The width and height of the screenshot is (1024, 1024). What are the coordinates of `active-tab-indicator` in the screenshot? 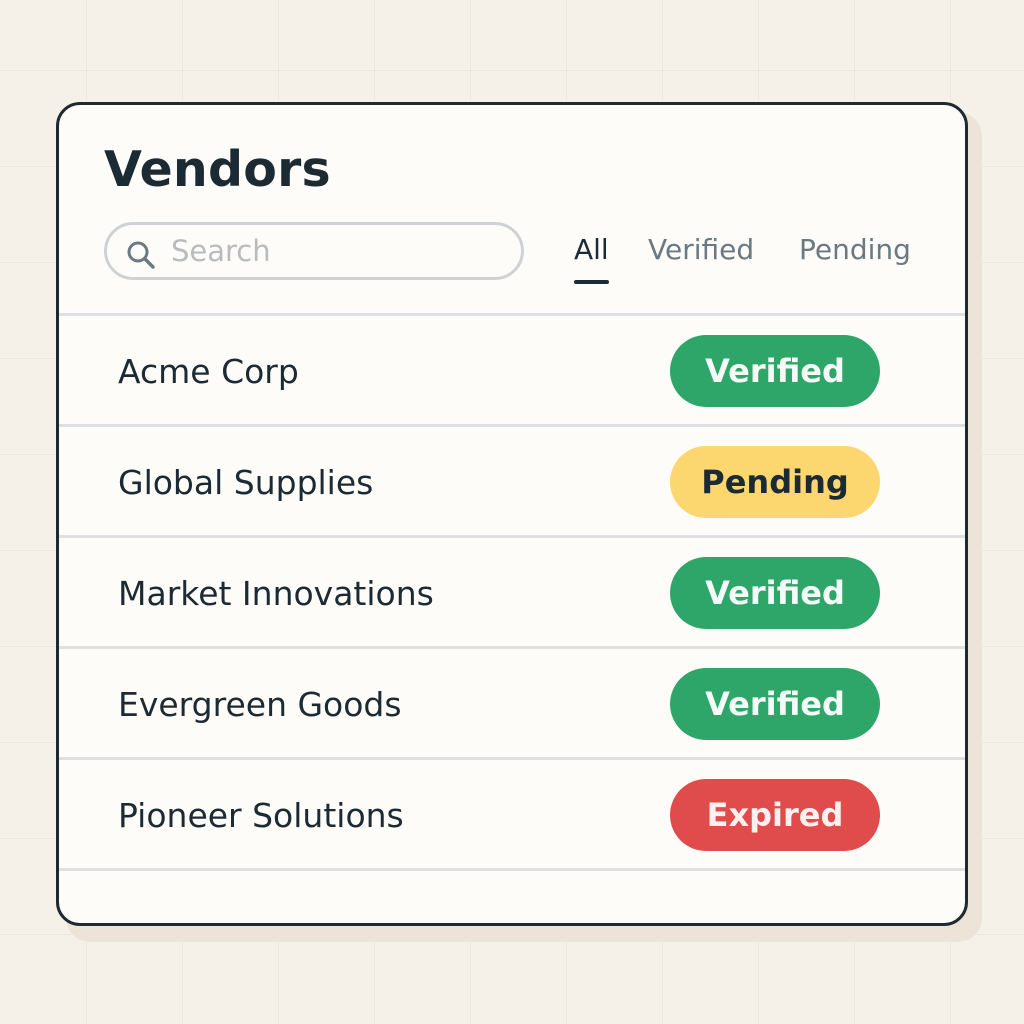 It's located at (591, 282).